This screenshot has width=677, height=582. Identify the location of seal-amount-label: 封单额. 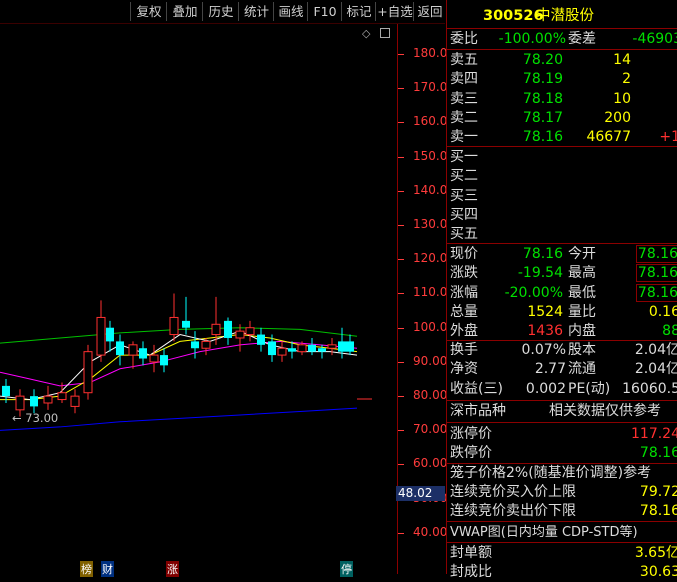
(471, 553).